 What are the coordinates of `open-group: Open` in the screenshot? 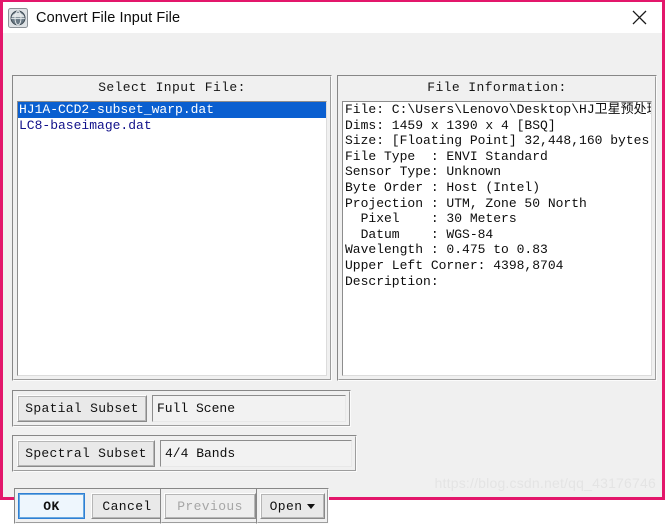 It's located at (292, 506).